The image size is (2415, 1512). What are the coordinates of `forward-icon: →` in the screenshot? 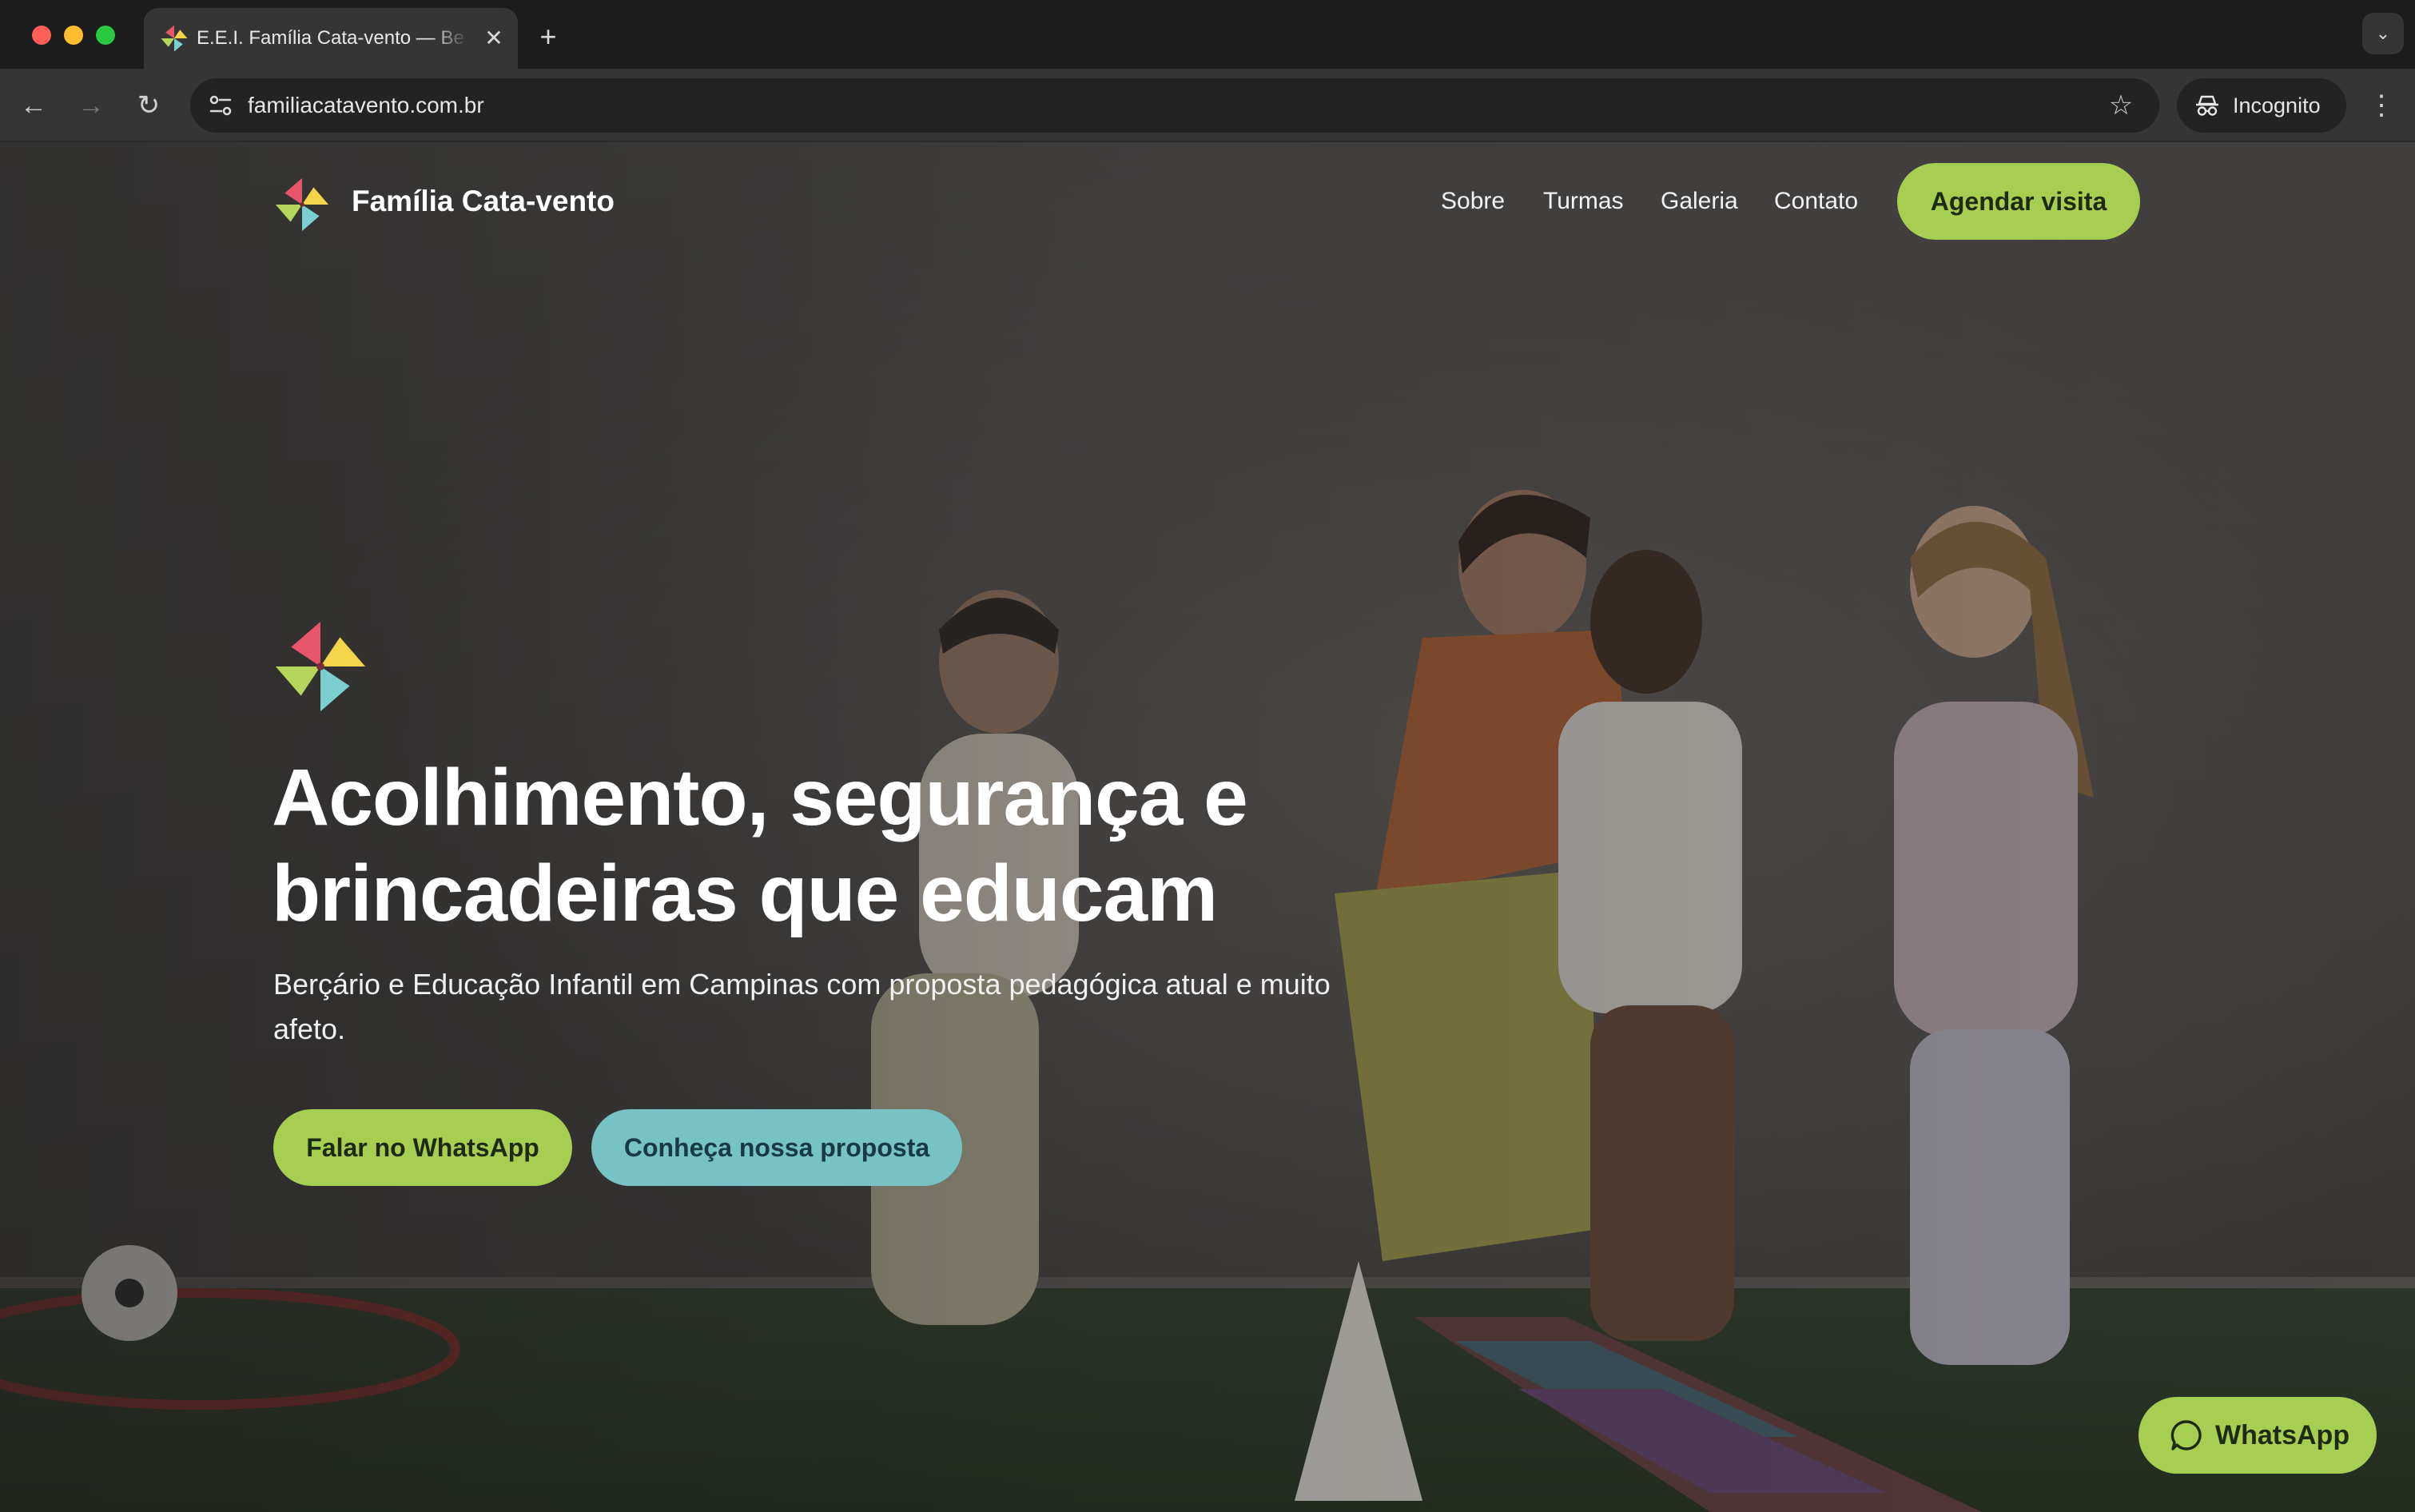 It's located at (91, 105).